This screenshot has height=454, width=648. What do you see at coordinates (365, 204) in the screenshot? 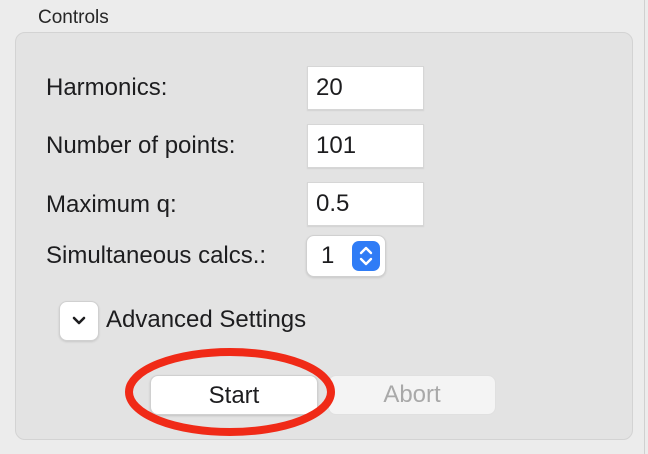
I see `maximum-q-field: 0.5` at bounding box center [365, 204].